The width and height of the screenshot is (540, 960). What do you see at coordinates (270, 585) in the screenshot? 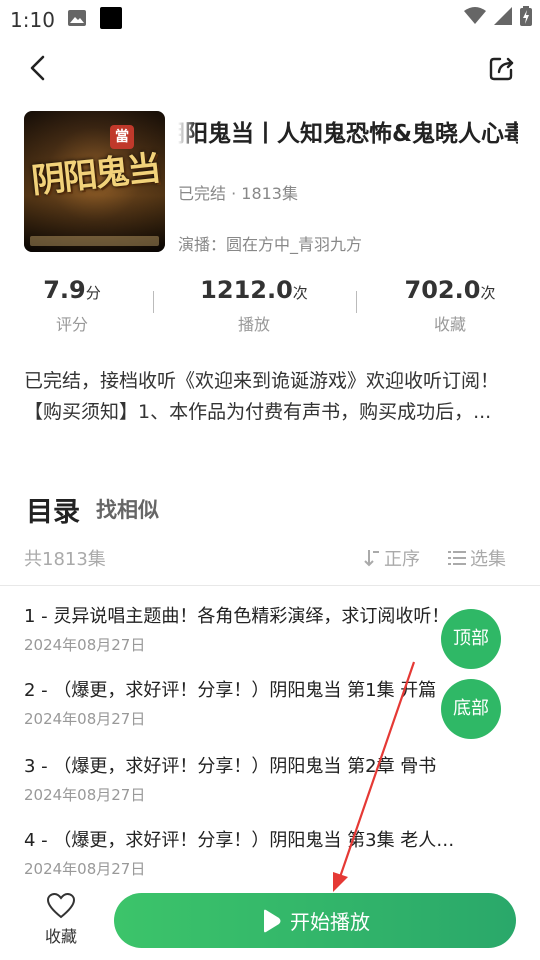
I see `divider-line` at bounding box center [270, 585].